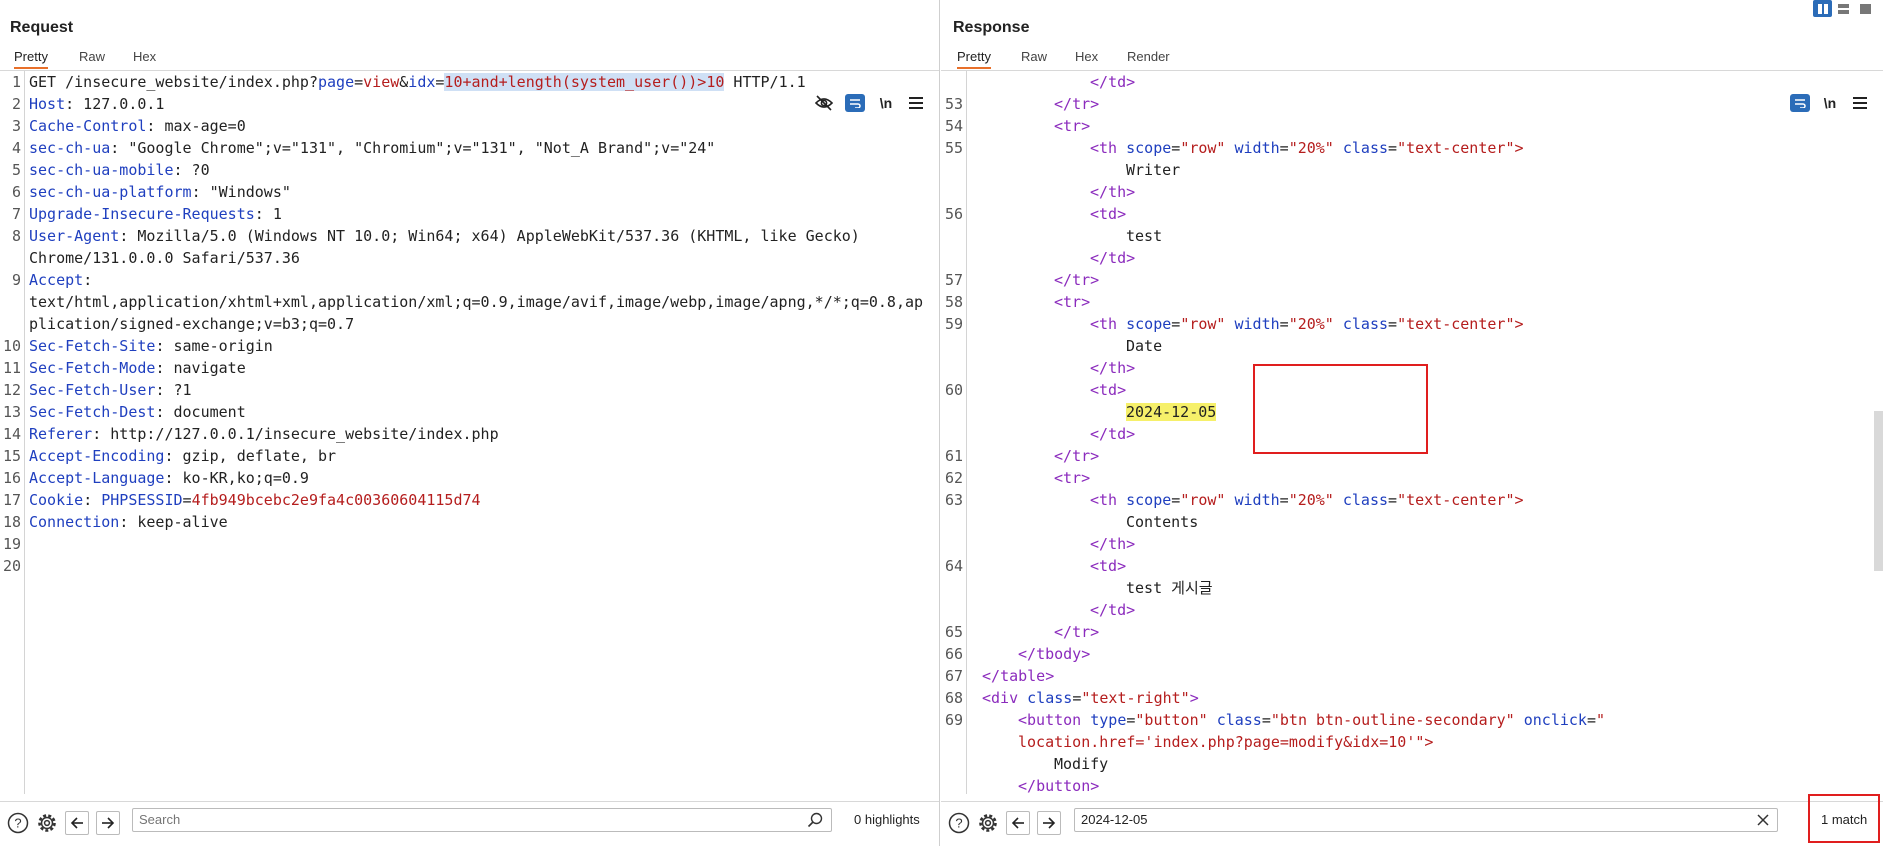  Describe the element at coordinates (1397, 819) in the screenshot. I see `response-search-input` at that location.